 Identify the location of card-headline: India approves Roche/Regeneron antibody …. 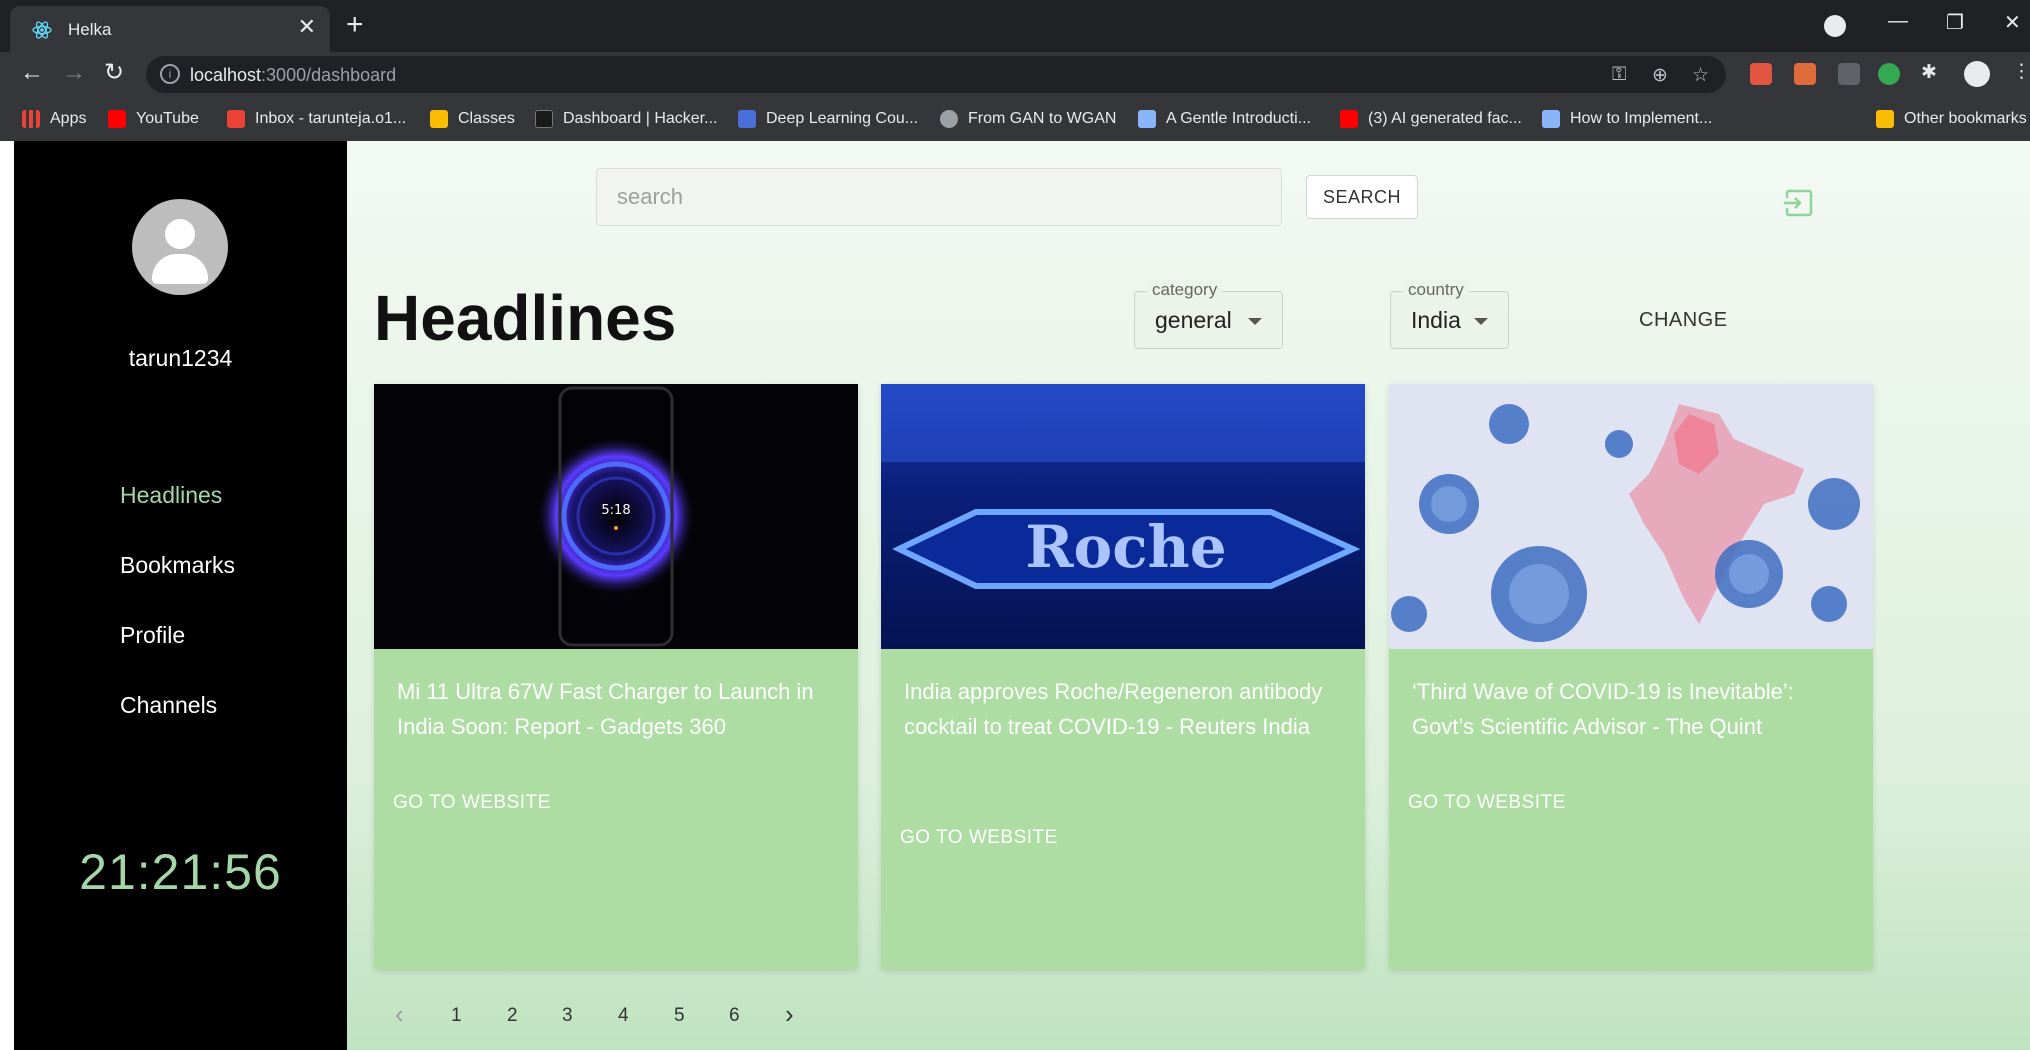
(1113, 709).